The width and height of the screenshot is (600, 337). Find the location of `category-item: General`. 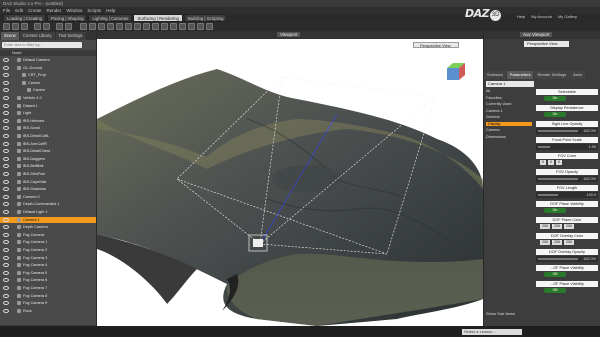

category-item: General is located at coordinates (493, 117).